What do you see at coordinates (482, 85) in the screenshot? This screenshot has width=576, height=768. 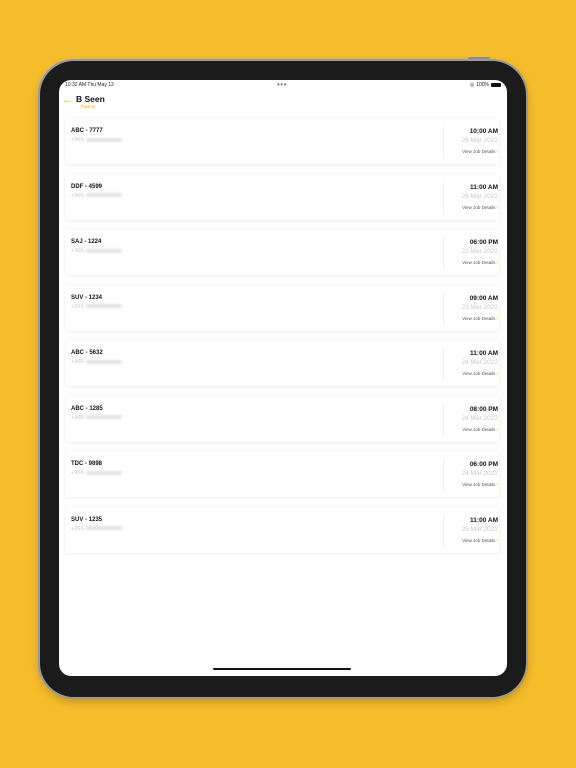 I see `battery-percent: 100%` at bounding box center [482, 85].